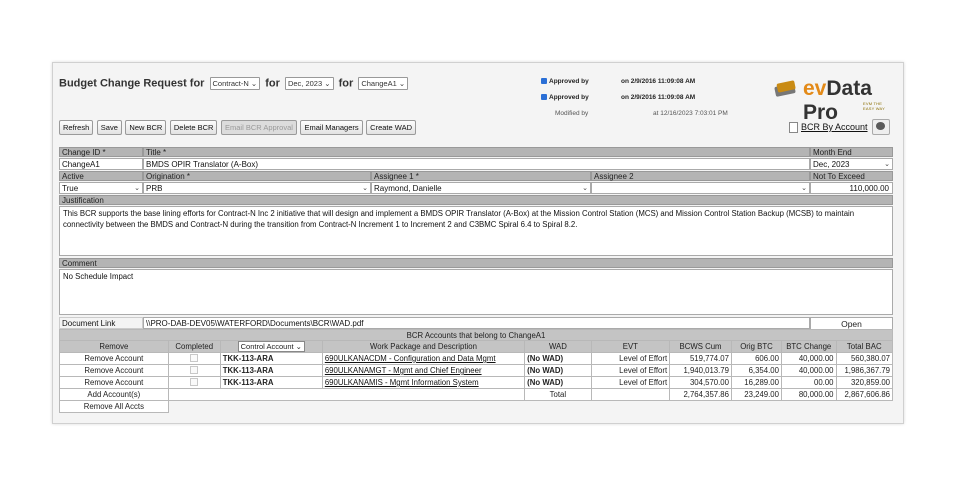 The width and height of the screenshot is (960, 494). I want to click on title-input: BMDS OPIR Translator (A-Box), so click(476, 164).